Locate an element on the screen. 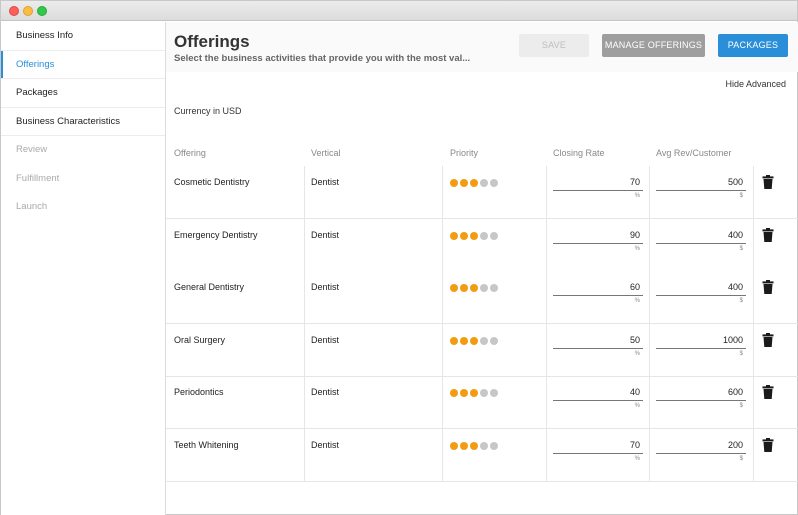  closing-rate-field: 40% is located at coordinates (598, 397).